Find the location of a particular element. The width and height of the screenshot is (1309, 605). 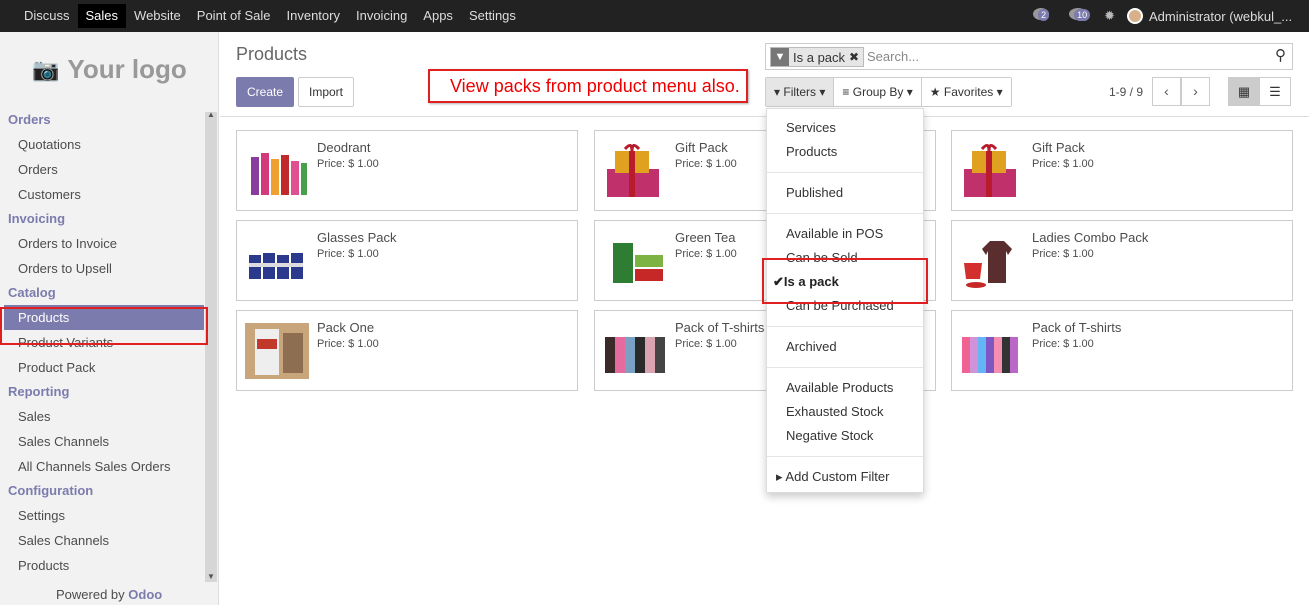

sidebar-item-product-pack: Product Pack is located at coordinates (102, 367).